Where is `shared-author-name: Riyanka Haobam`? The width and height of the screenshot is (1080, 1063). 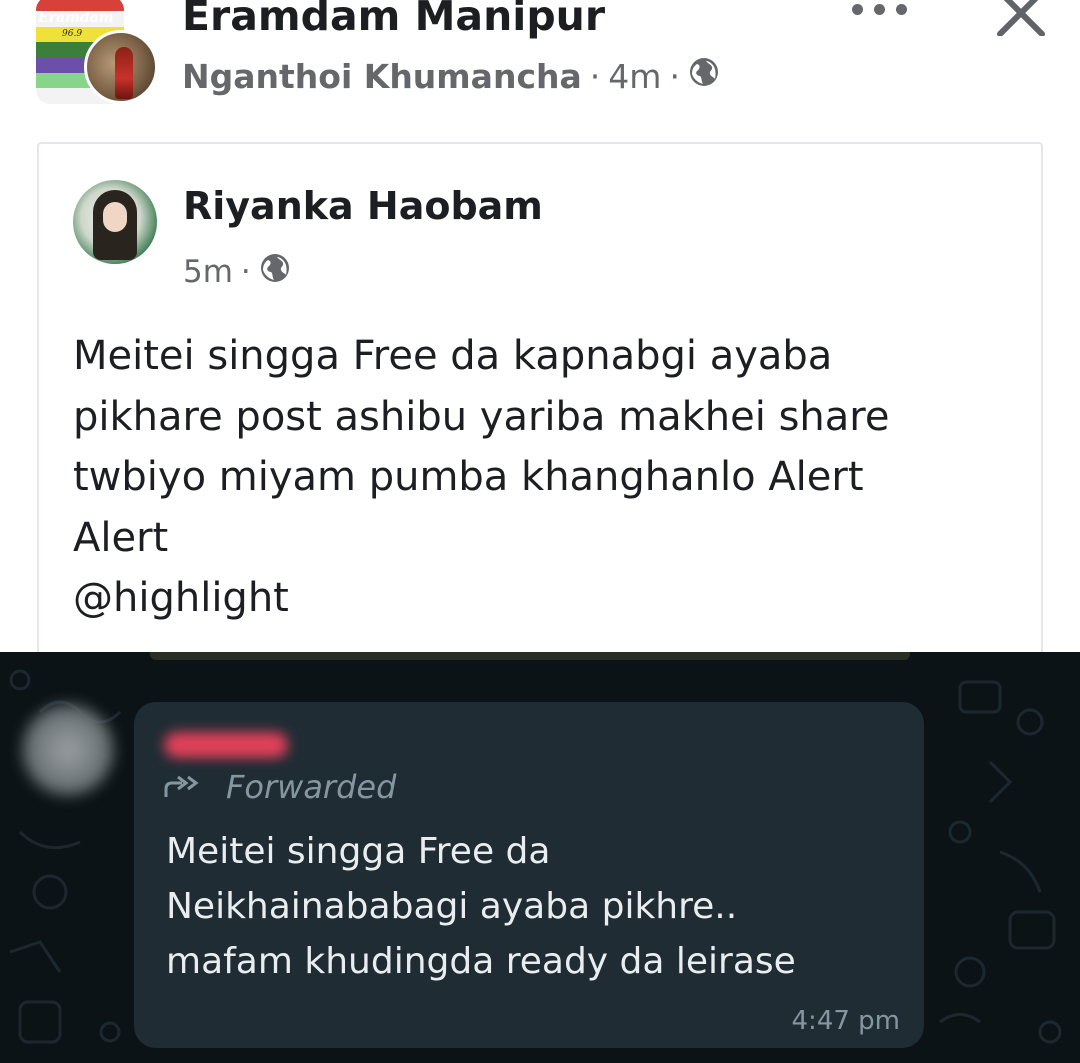
shared-author-name: Riyanka Haobam is located at coordinates (363, 206).